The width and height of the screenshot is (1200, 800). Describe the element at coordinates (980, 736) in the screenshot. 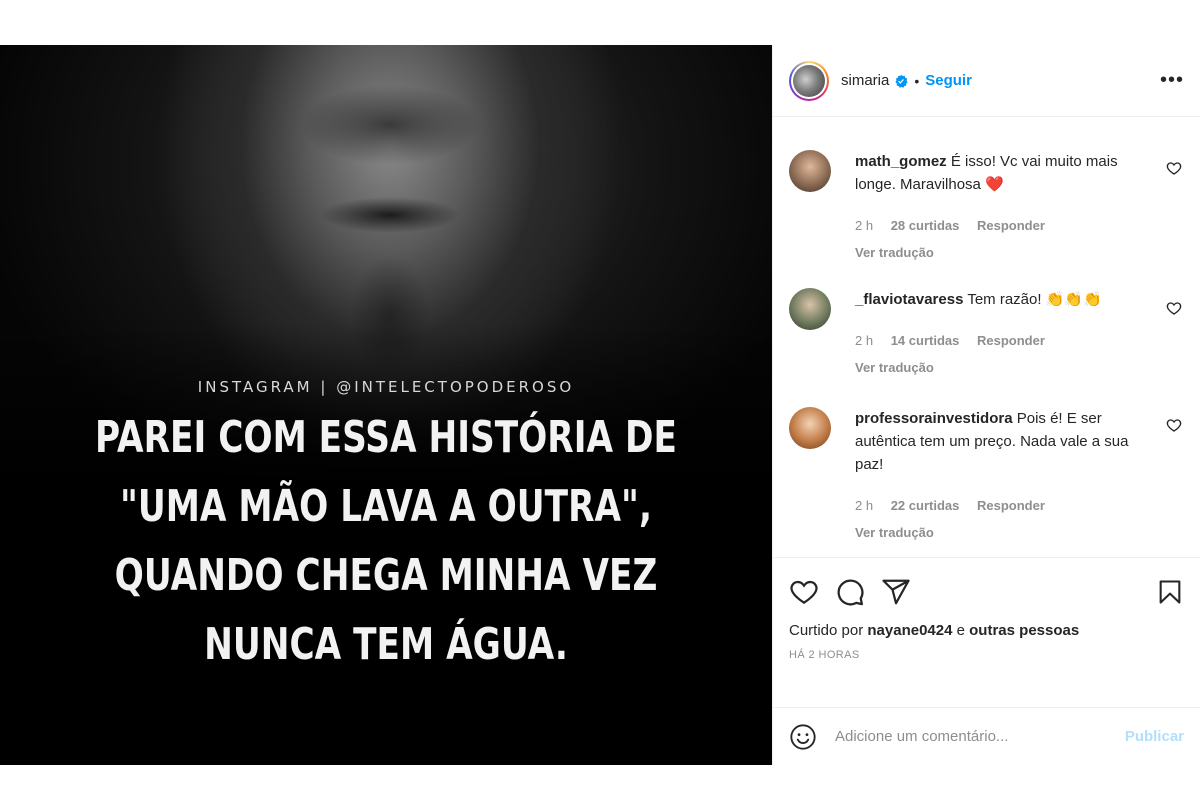

I see `comment-input` at that location.